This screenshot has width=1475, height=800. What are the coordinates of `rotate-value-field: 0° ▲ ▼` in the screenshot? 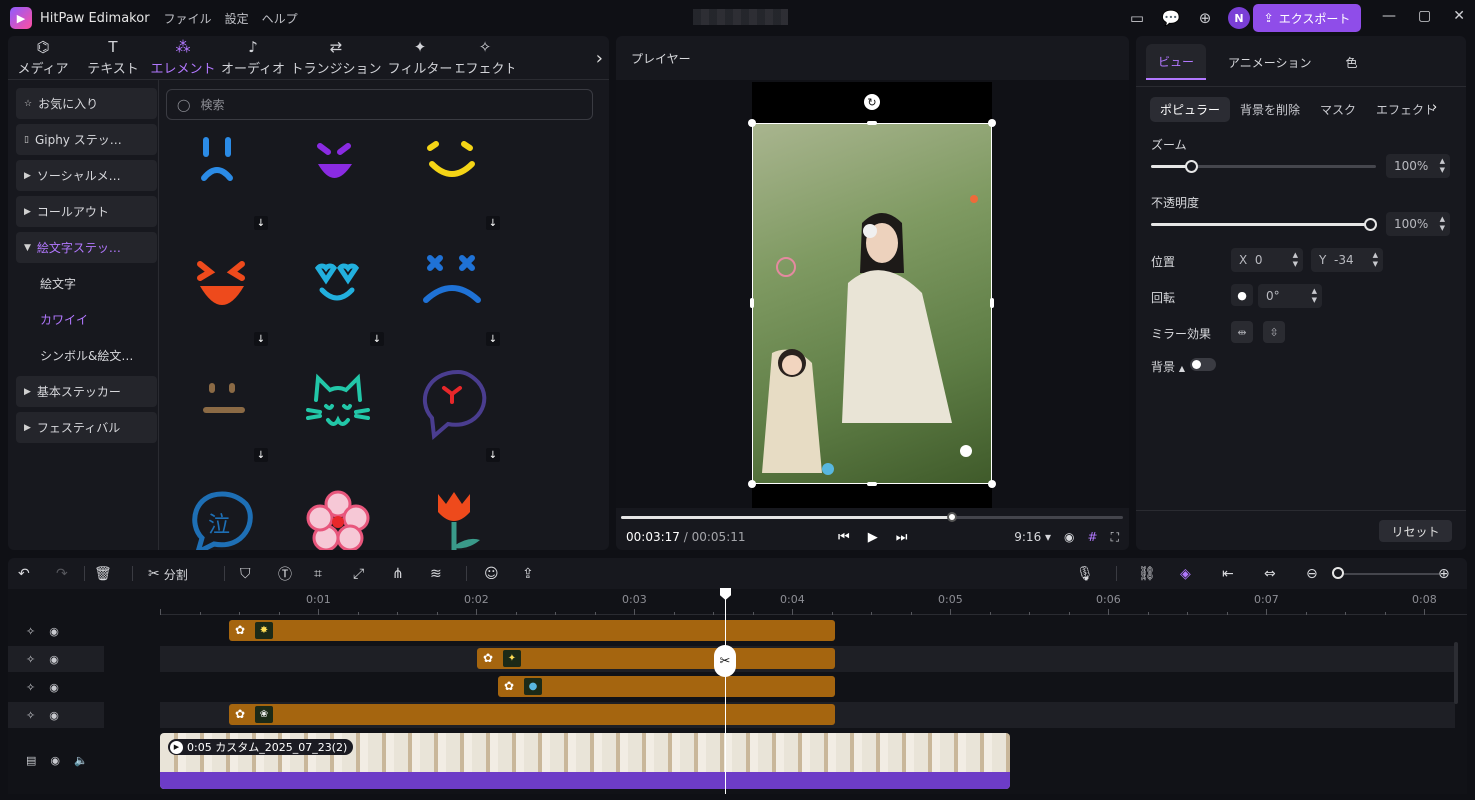 It's located at (1290, 296).